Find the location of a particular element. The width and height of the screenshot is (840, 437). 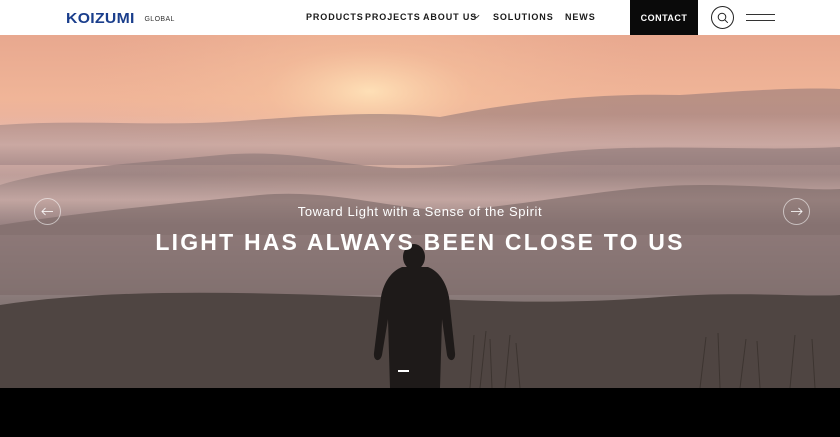

nav-news: NEWS is located at coordinates (580, 17).